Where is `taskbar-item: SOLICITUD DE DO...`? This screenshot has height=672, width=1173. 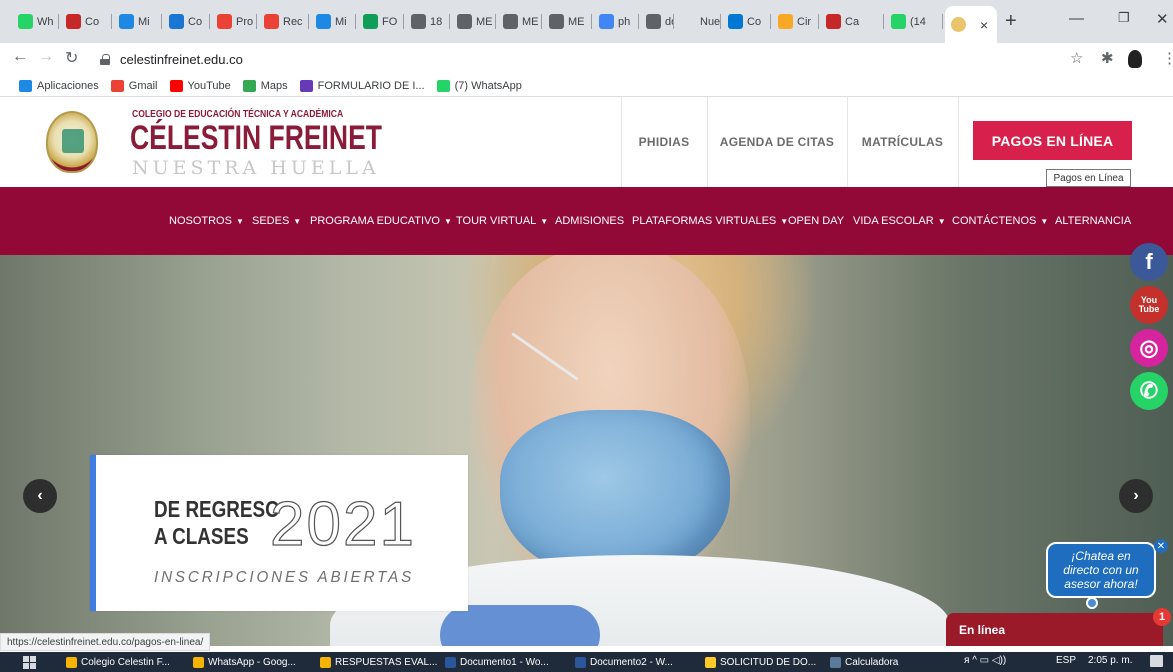 taskbar-item: SOLICITUD DE DO... is located at coordinates (760, 662).